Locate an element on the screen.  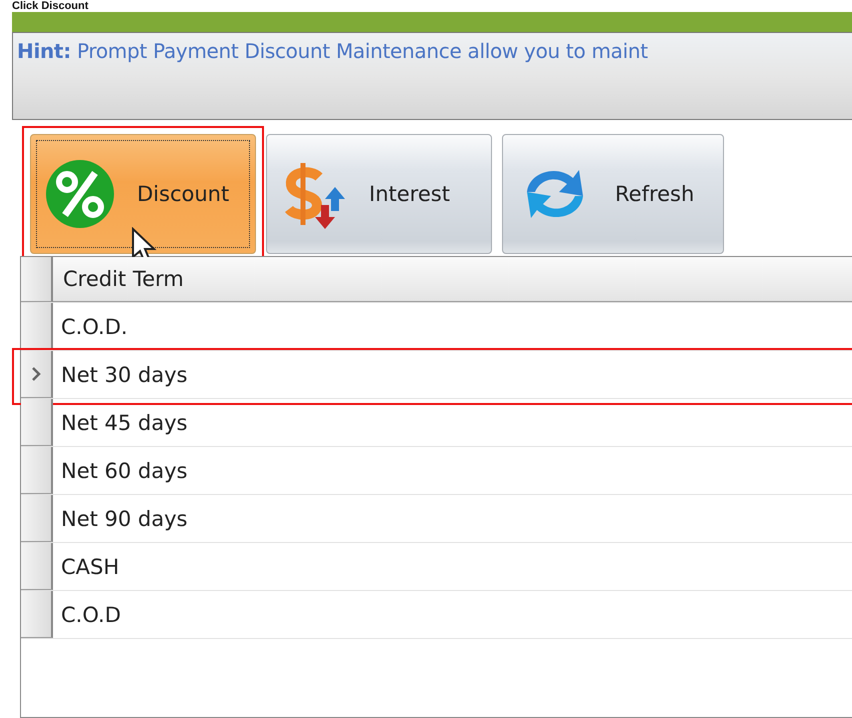
row-pointer-icon is located at coordinates (36, 374).